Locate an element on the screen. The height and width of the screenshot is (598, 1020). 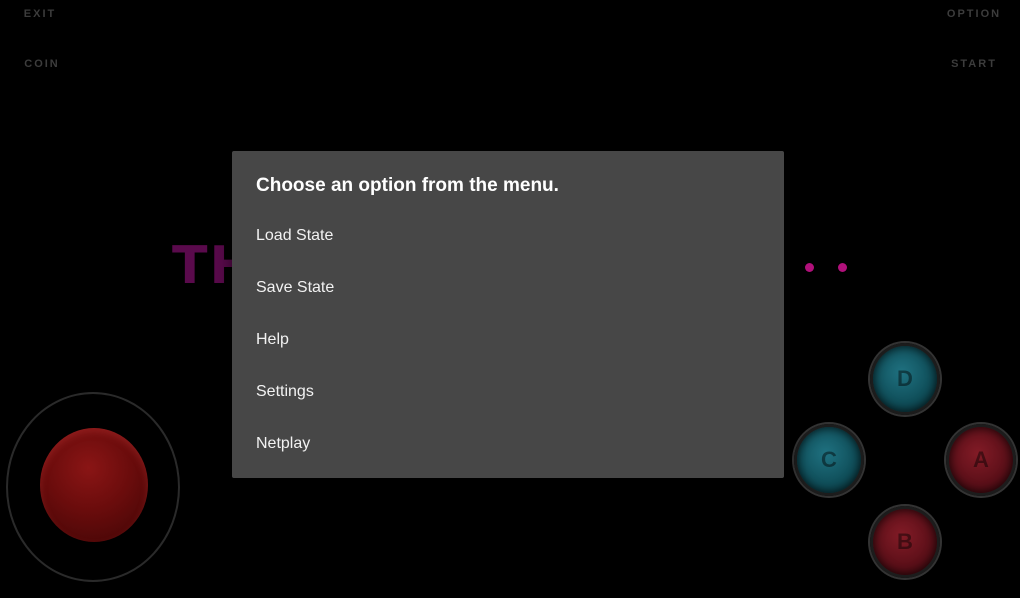
a-button: A is located at coordinates (981, 460).